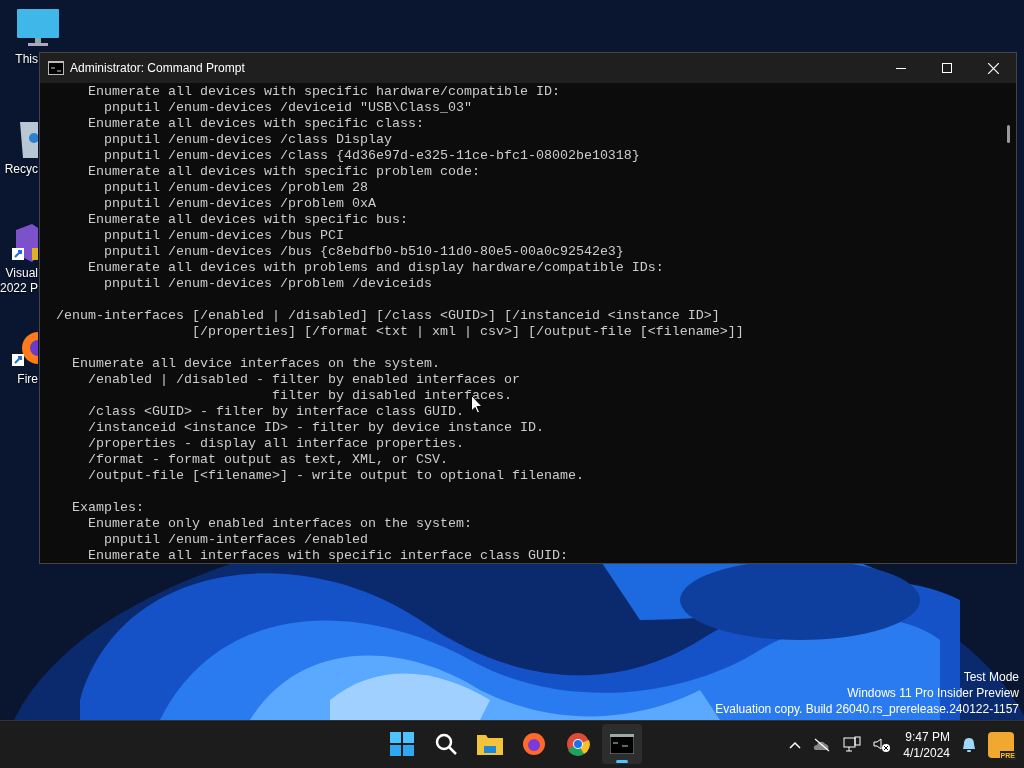 Image resolution: width=1024 pixels, height=768 pixels. What do you see at coordinates (239, 204) in the screenshot?
I see `console-line: pnputil /enum-devices /problem 0xA` at bounding box center [239, 204].